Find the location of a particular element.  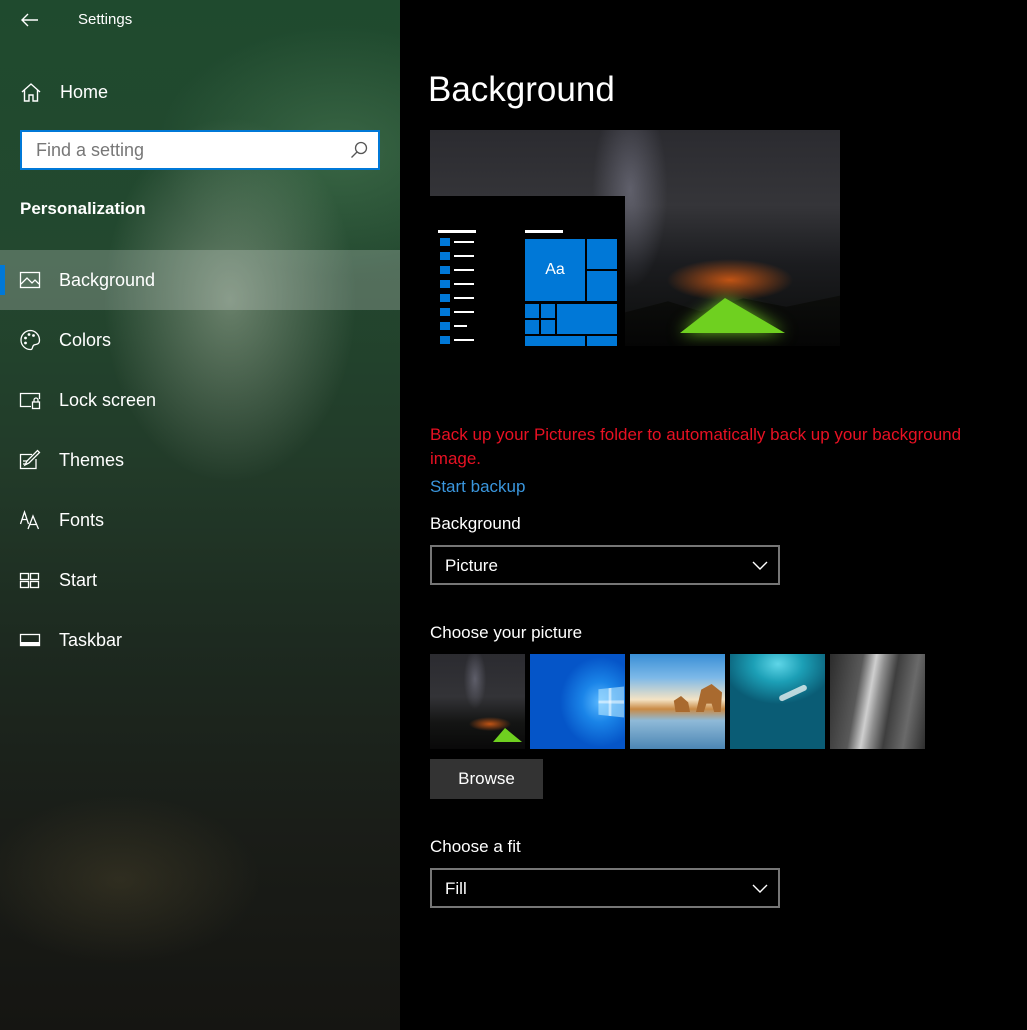

picture-thumb-windows is located at coordinates (577, 701).